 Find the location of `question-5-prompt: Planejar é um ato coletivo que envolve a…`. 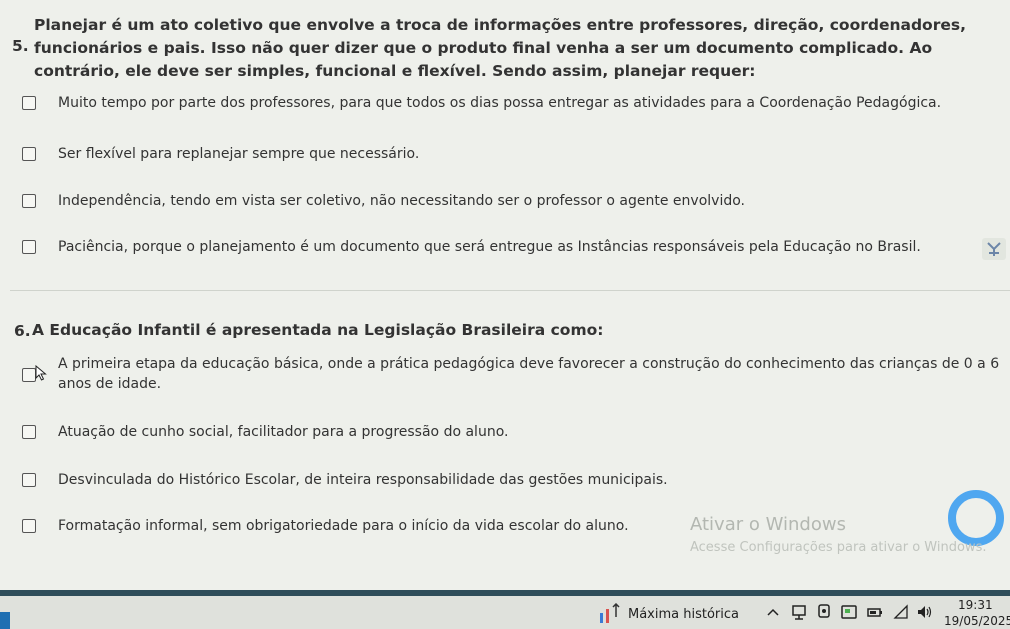

question-5-prompt: Planejar é um ato coletivo que envolve a… is located at coordinates (500, 48).